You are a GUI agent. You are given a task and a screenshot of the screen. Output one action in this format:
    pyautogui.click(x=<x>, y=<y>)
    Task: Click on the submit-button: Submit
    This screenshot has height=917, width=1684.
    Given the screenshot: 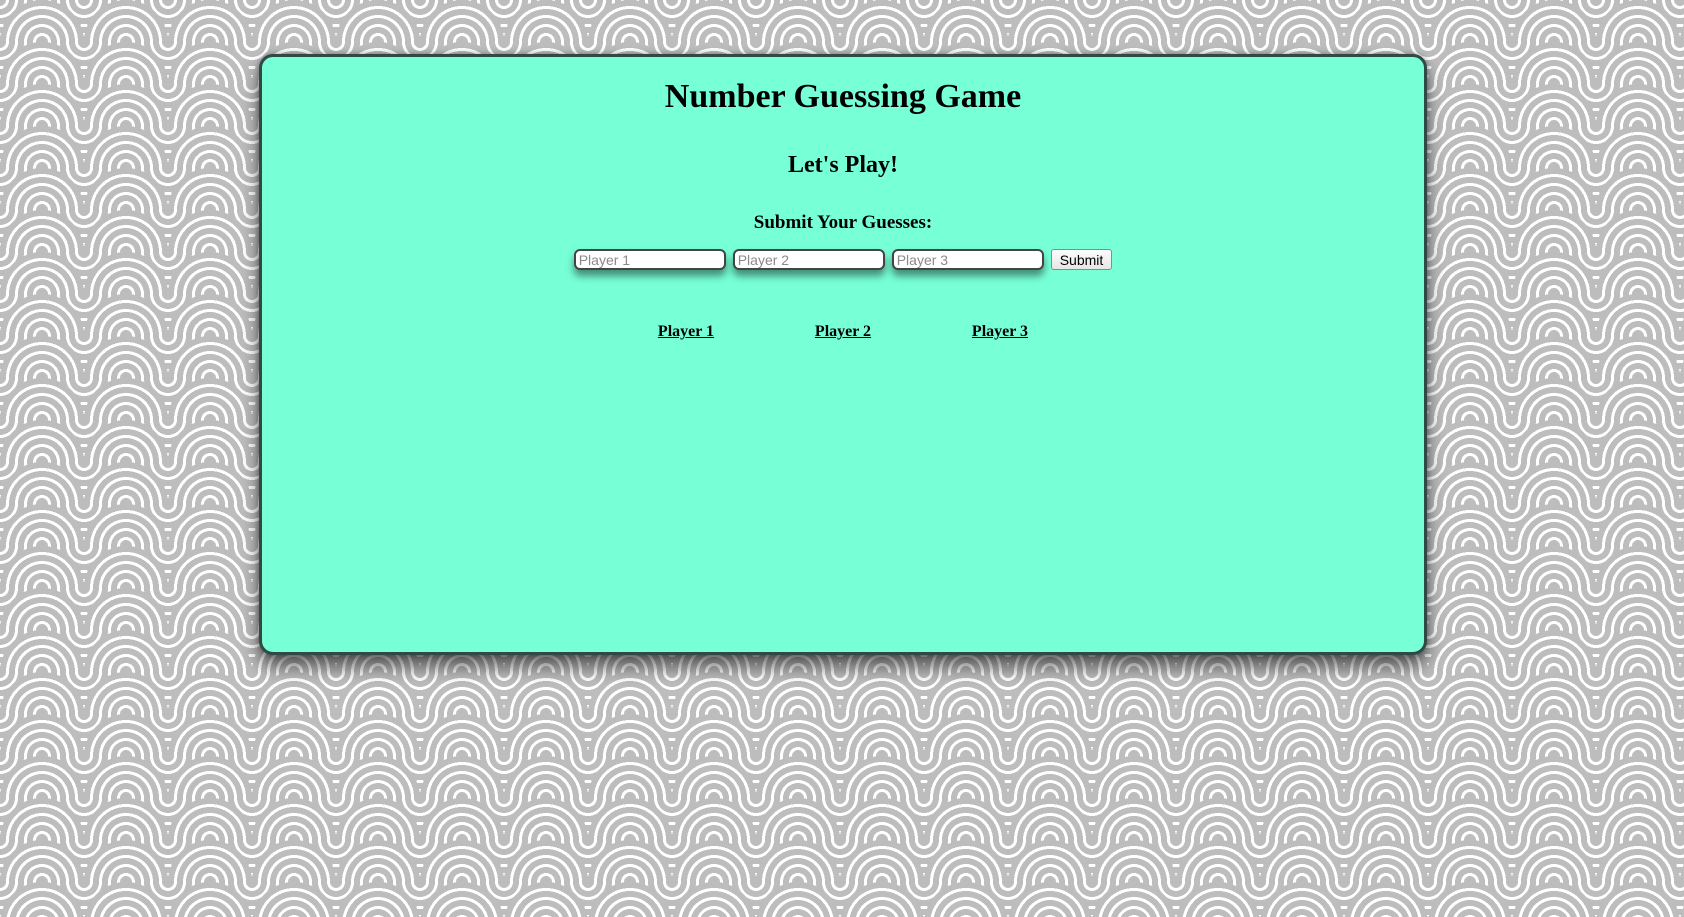 What is the action you would take?
    pyautogui.click(x=1081, y=259)
    